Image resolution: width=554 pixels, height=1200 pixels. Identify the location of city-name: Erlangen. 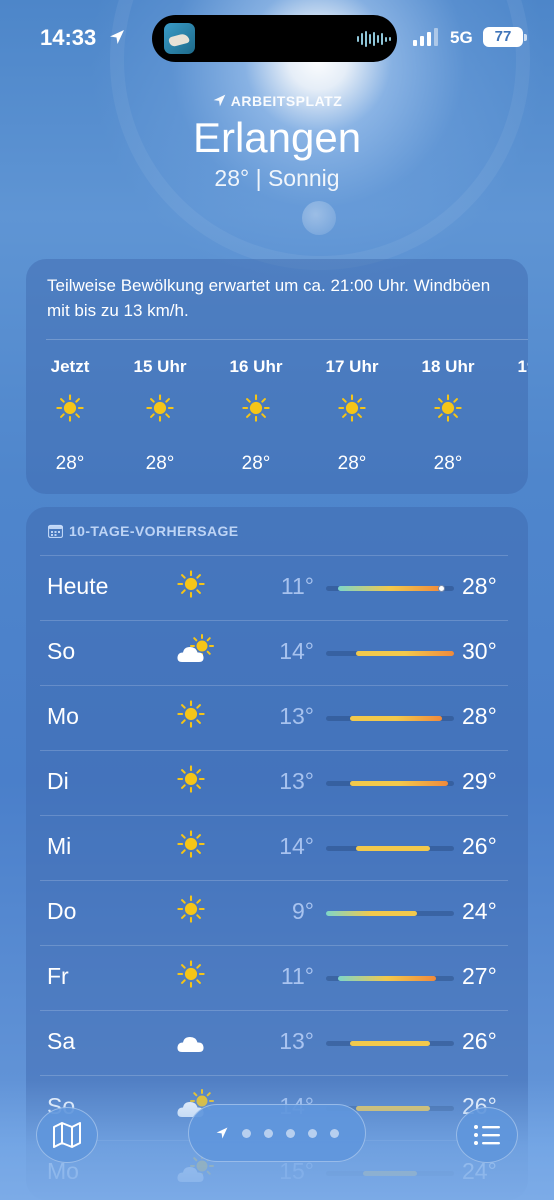
(277, 137).